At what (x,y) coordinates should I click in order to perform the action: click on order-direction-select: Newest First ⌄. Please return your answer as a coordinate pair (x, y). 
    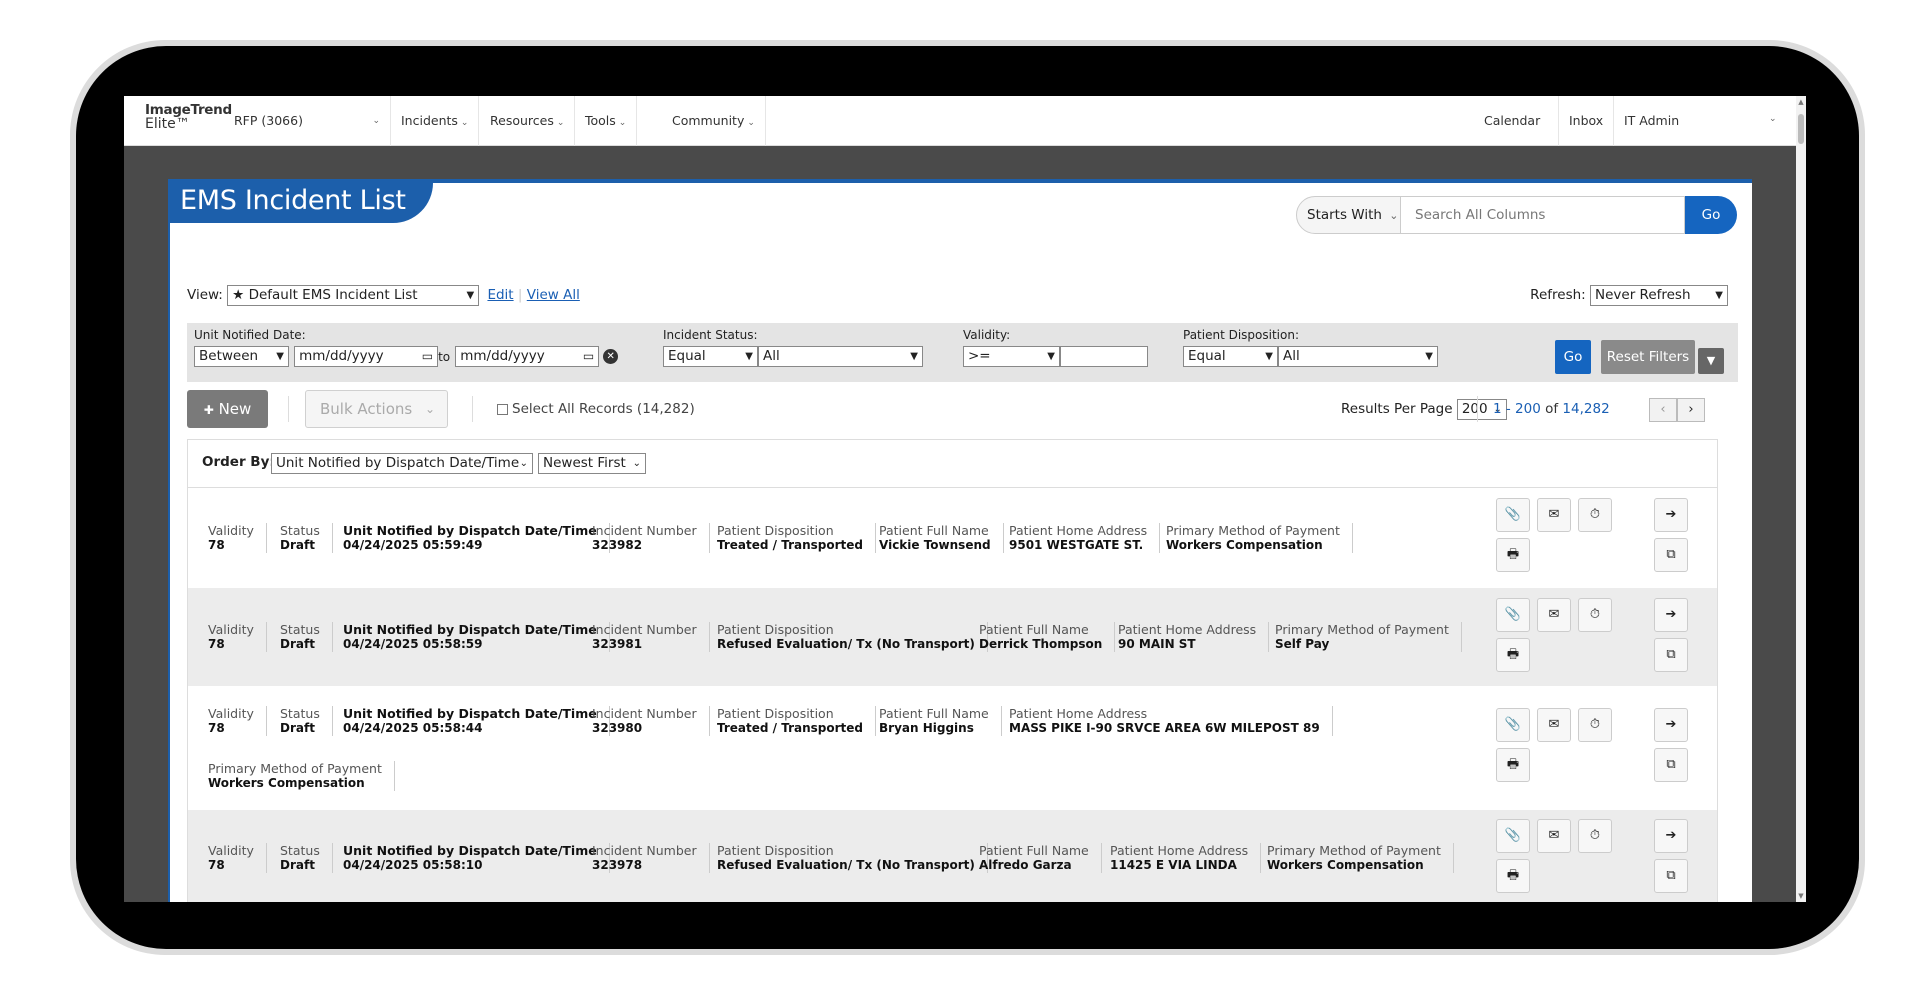
    Looking at the image, I should click on (592, 463).